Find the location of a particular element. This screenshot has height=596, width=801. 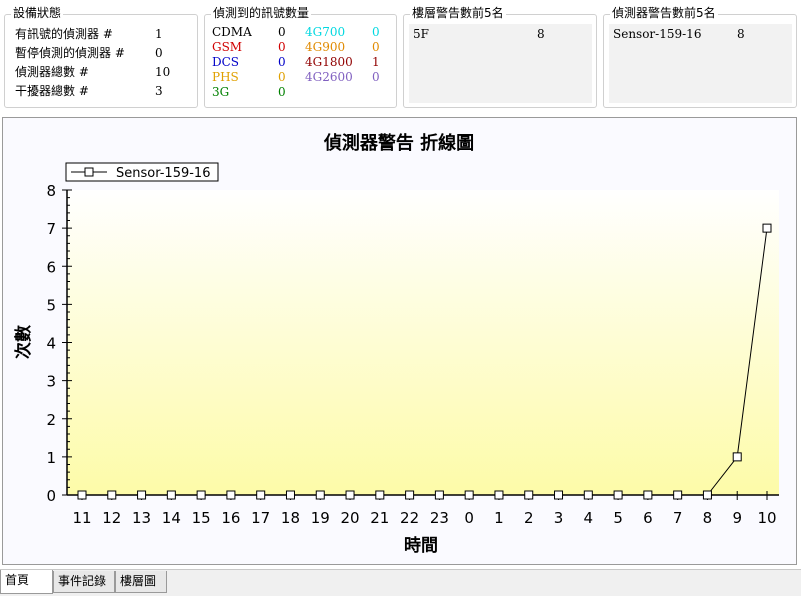

device-status-title: 設備狀態 is located at coordinates (37, 13).